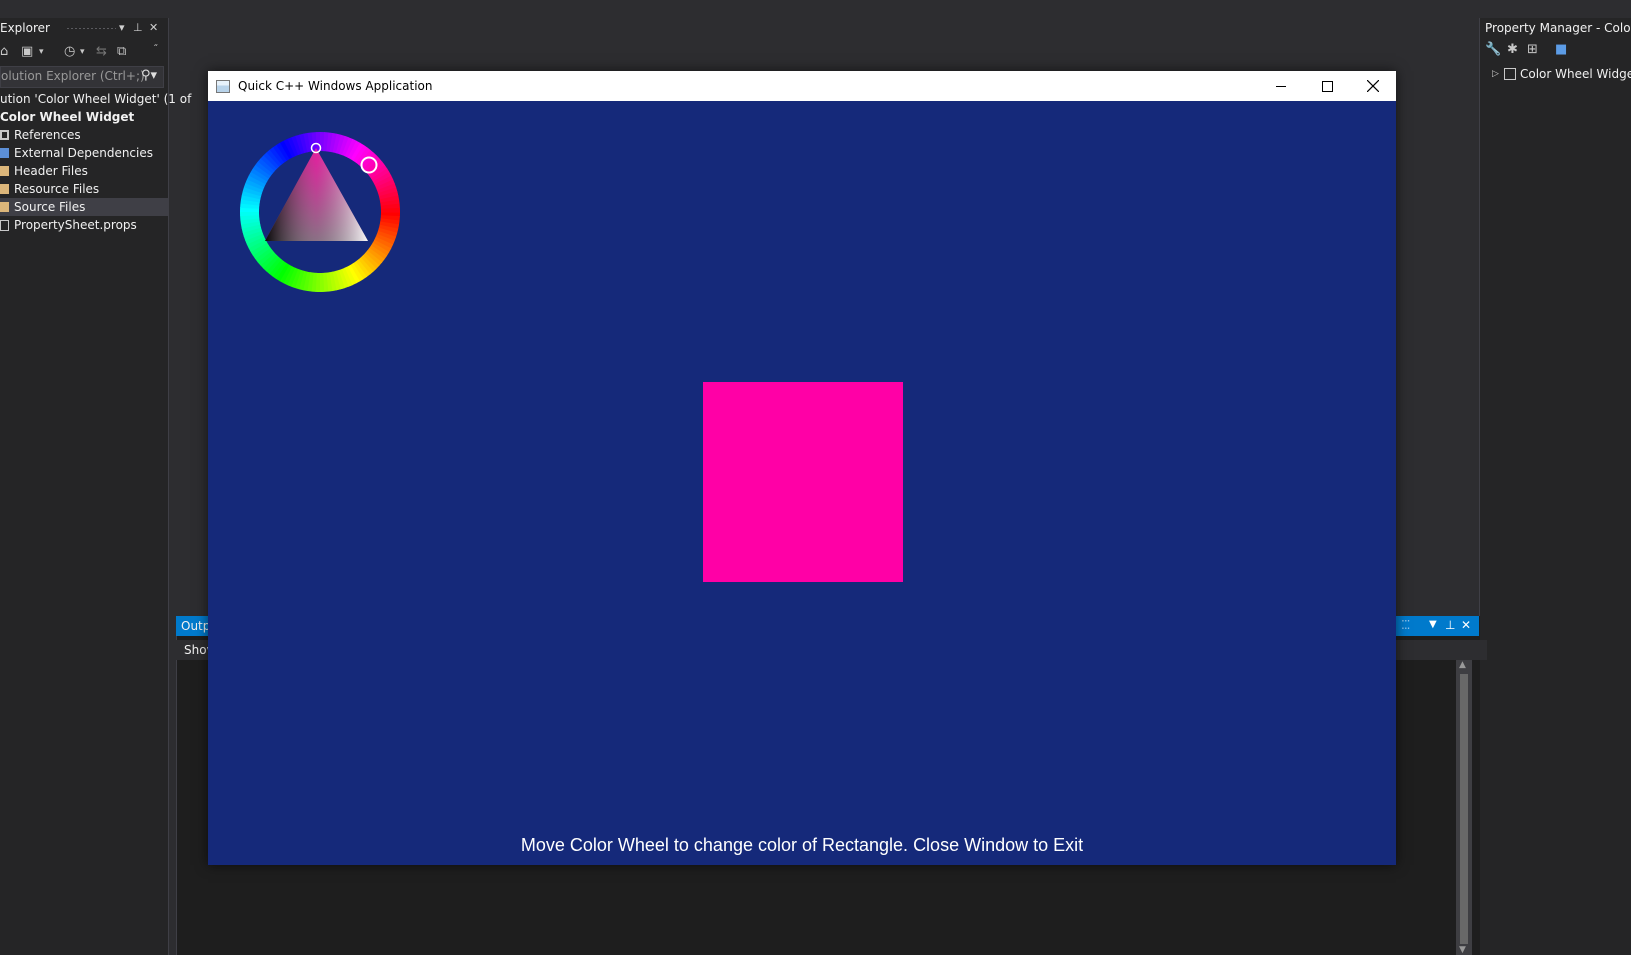  I want to click on save-icon: ■, so click(1561, 49).